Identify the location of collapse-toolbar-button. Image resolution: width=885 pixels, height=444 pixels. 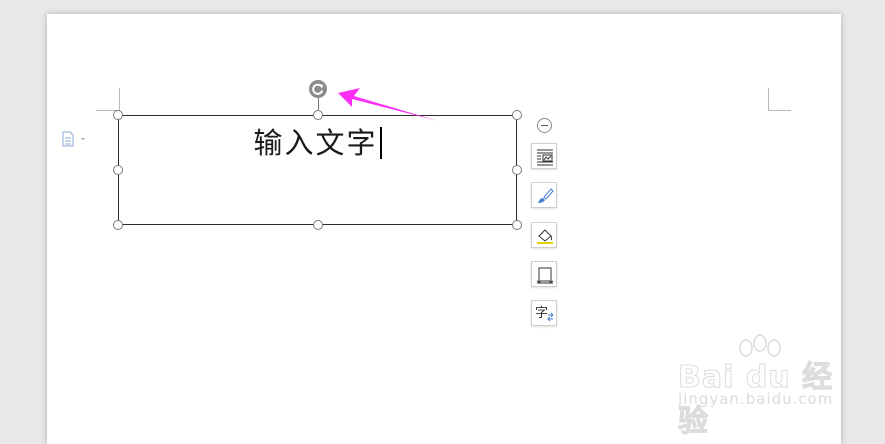
(544, 125).